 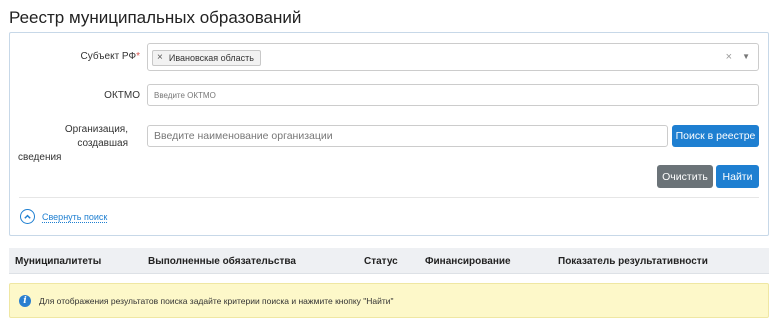 What do you see at coordinates (389, 197) in the screenshot?
I see `panel-divider` at bounding box center [389, 197].